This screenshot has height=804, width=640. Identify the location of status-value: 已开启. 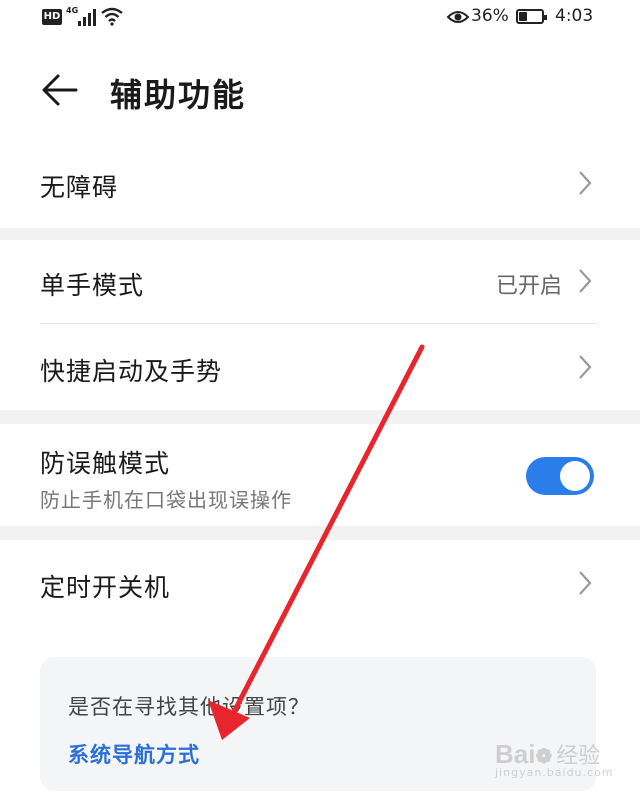
(528, 286).